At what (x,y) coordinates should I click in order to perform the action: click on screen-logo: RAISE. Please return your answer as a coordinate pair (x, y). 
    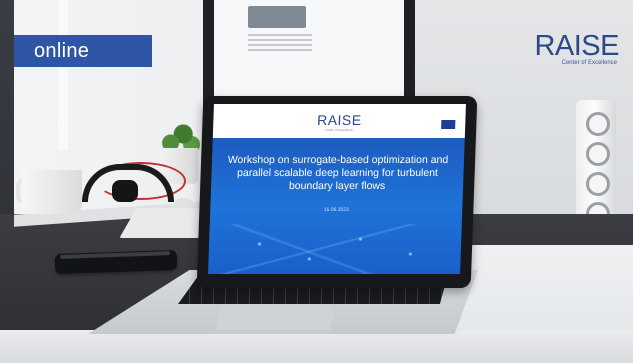
    Looking at the image, I should click on (339, 120).